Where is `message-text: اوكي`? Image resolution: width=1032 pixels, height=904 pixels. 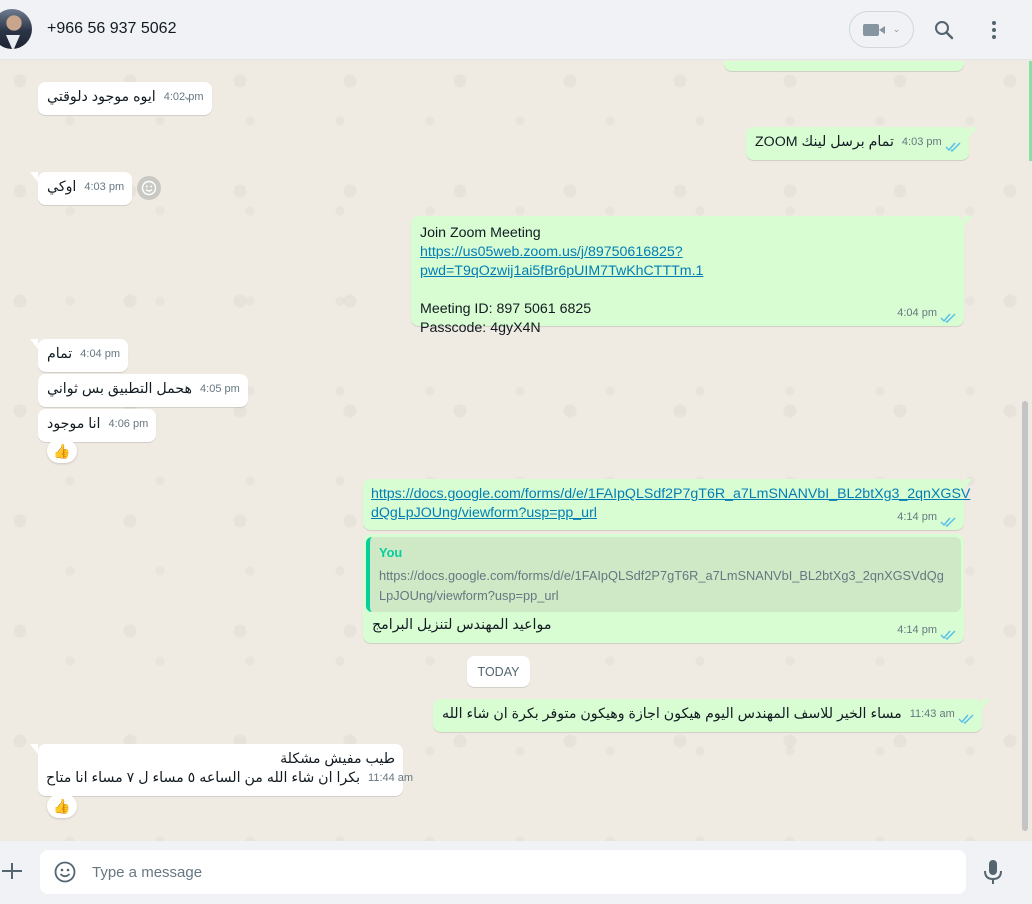 message-text: اوكي is located at coordinates (62, 187).